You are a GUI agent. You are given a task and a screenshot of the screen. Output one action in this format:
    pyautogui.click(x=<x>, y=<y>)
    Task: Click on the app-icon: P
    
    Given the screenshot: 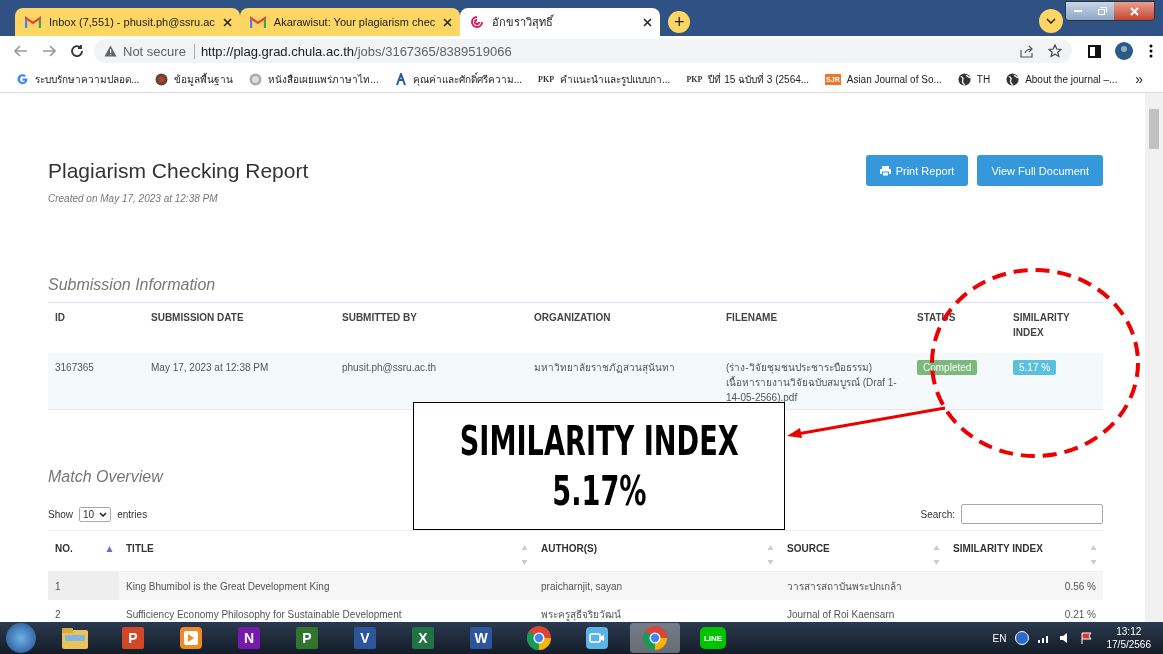 What is the action you would take?
    pyautogui.click(x=133, y=638)
    